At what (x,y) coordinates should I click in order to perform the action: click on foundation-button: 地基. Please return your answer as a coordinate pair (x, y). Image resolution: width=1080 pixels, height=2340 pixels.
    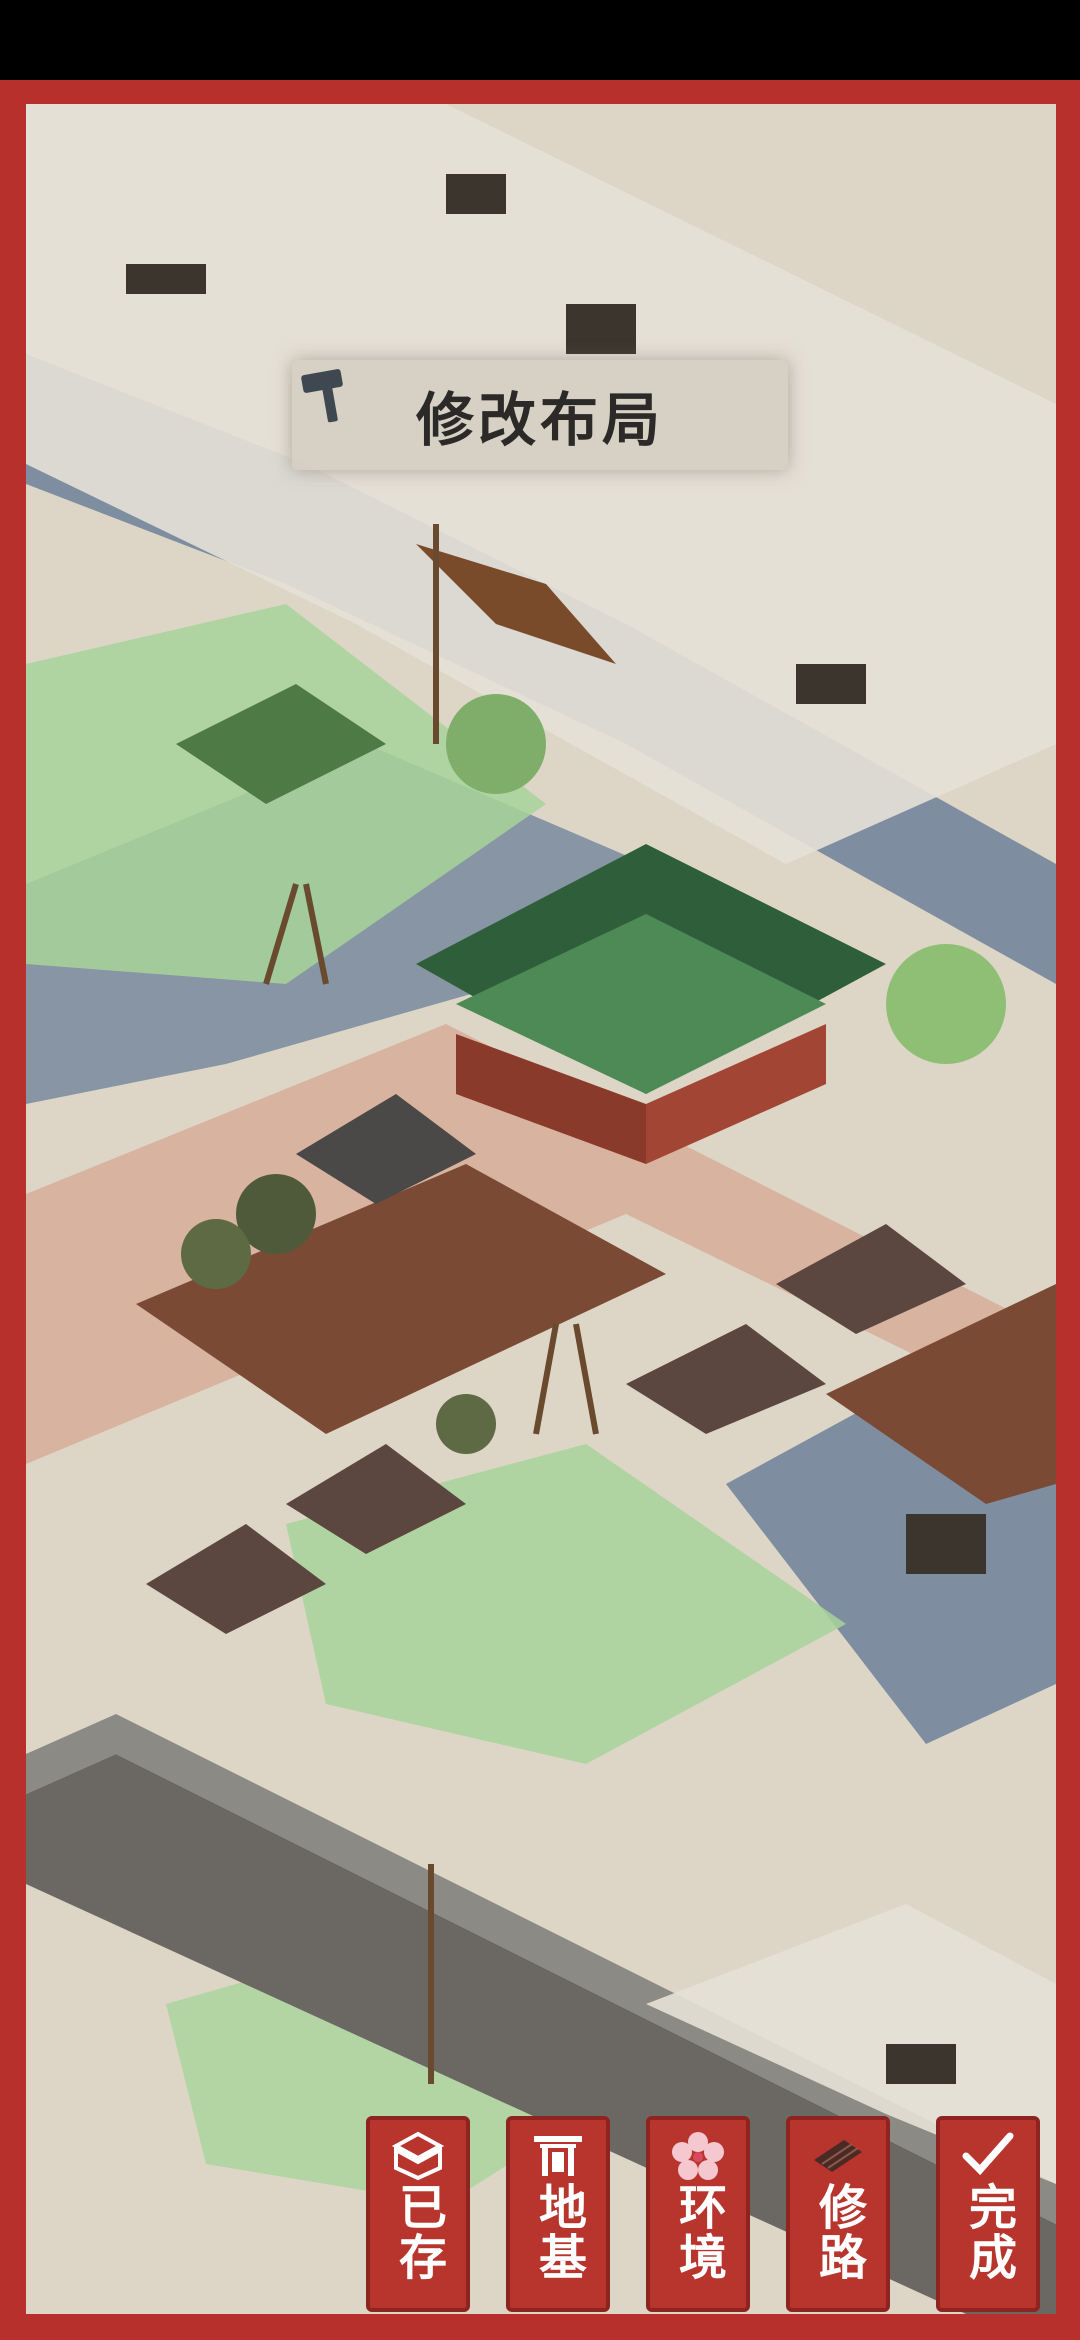
    Looking at the image, I should click on (558, 2214).